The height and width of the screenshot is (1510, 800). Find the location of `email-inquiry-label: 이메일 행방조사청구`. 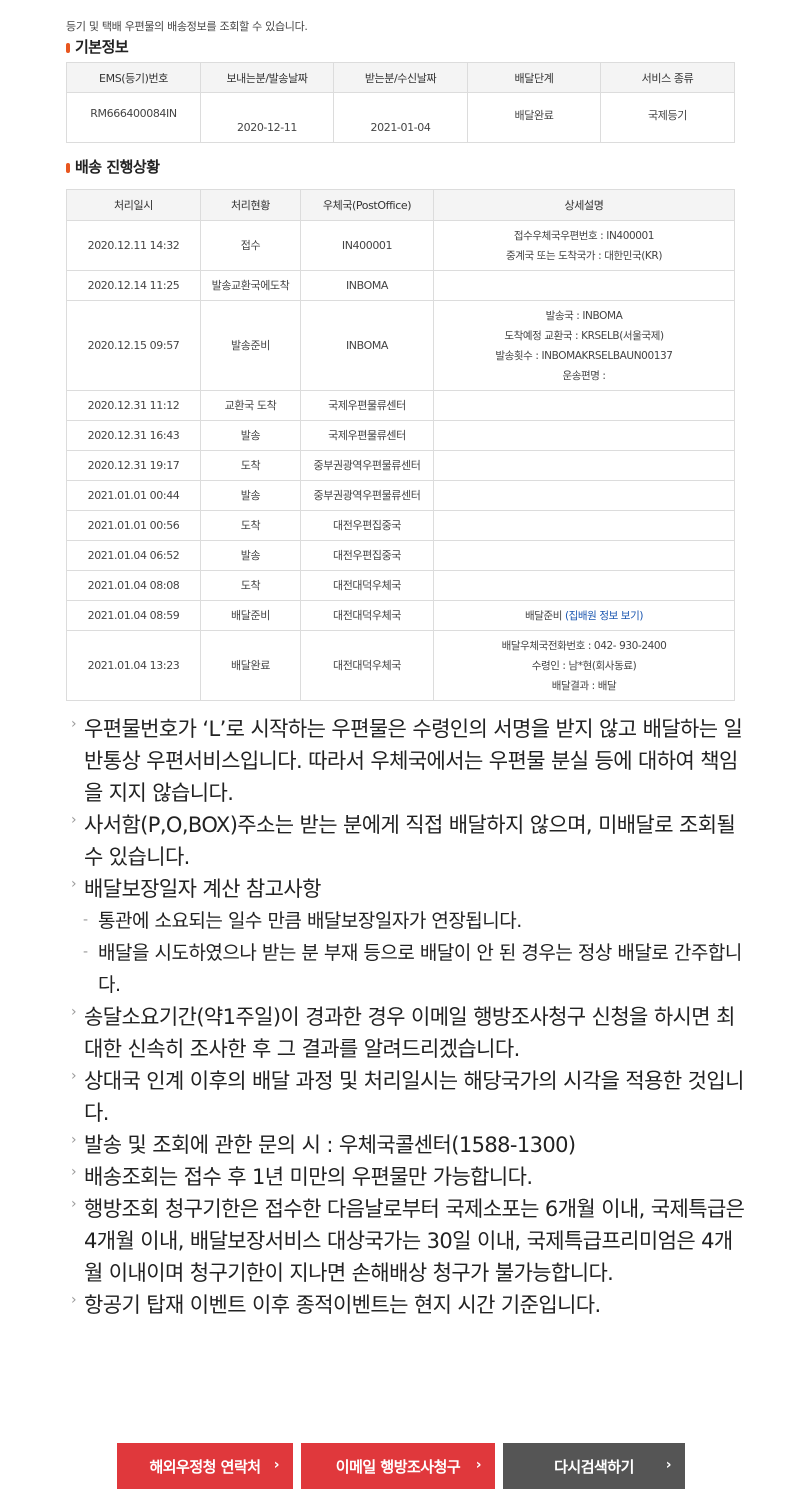

email-inquiry-label: 이메일 행방조사청구 is located at coordinates (398, 1466).